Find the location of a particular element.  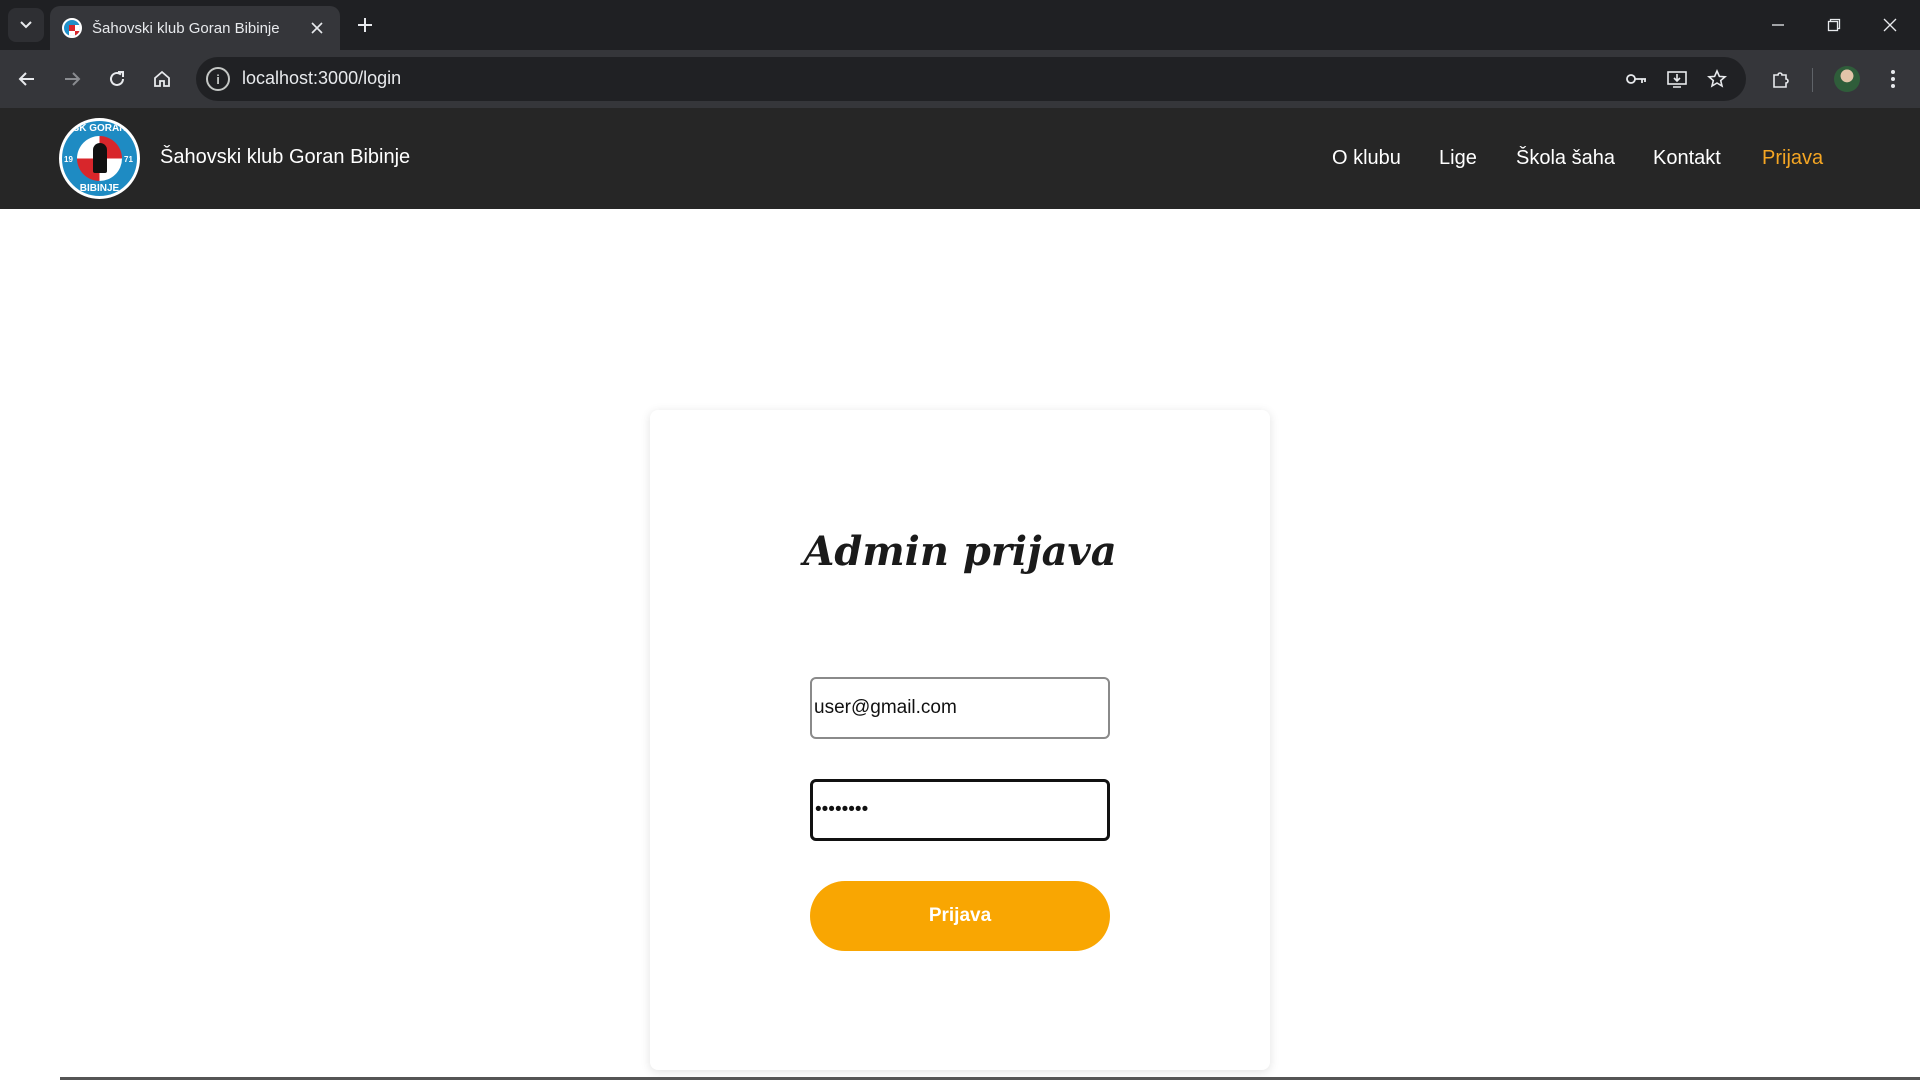

profile-avatar is located at coordinates (1847, 79).